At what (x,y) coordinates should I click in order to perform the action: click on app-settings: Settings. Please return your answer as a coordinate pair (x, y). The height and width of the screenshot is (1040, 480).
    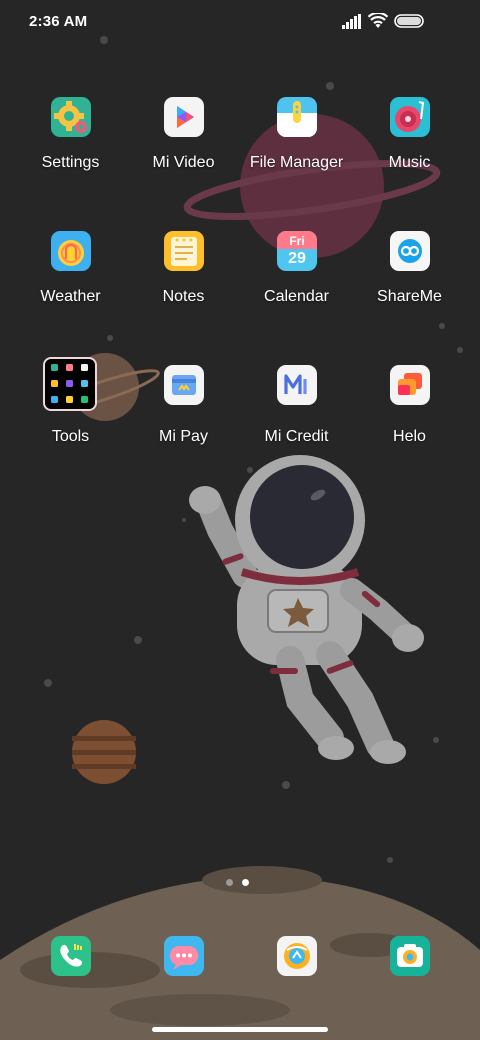
    Looking at the image, I should click on (70, 157).